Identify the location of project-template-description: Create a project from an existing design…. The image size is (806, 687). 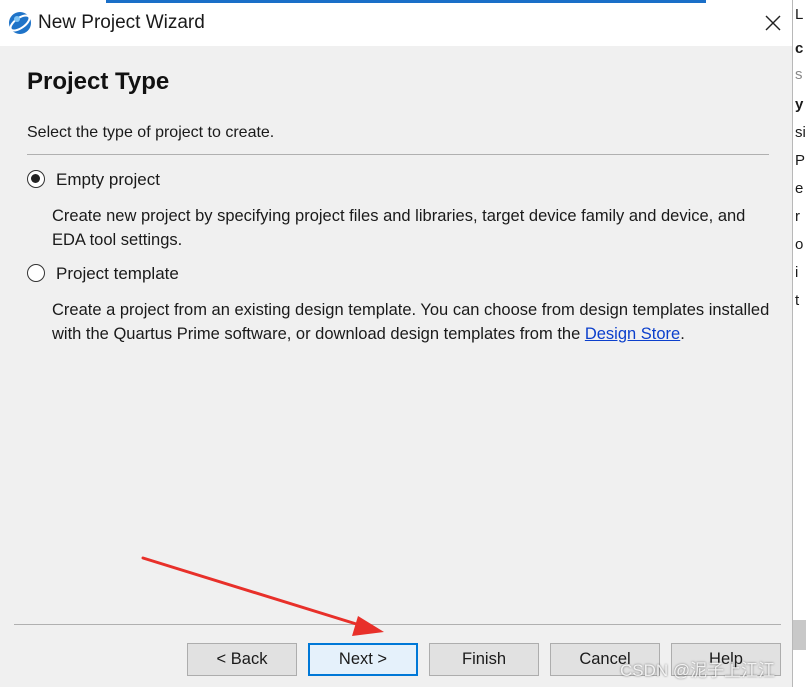
(414, 322).